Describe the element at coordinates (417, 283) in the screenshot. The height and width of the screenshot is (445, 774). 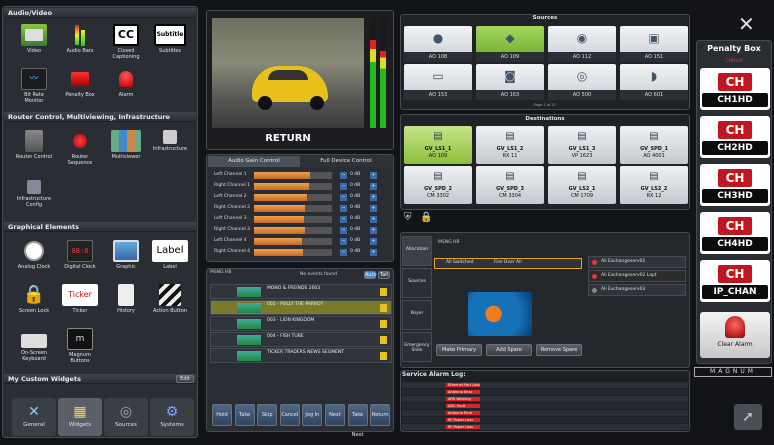
I see `allocation-tab: Sources` at that location.